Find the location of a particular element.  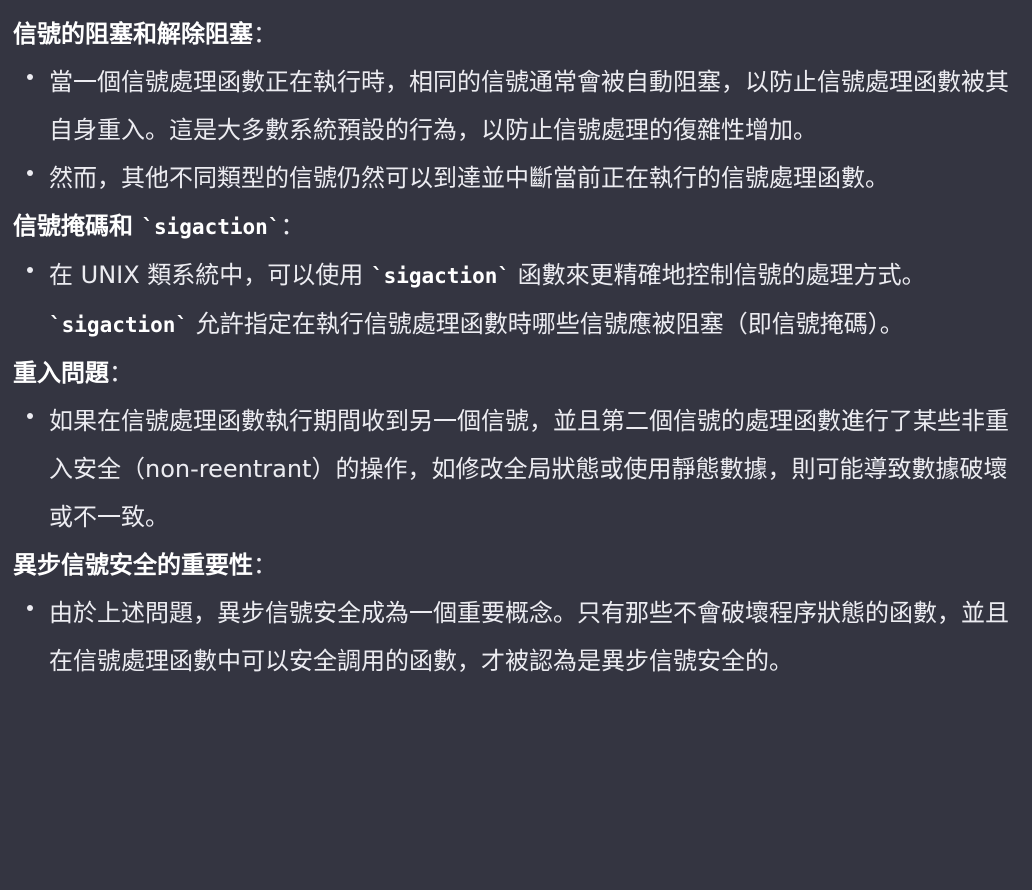

section-heading-signal-blocking: 信號的阻塞和解除阻塞： is located at coordinates (516, 34).